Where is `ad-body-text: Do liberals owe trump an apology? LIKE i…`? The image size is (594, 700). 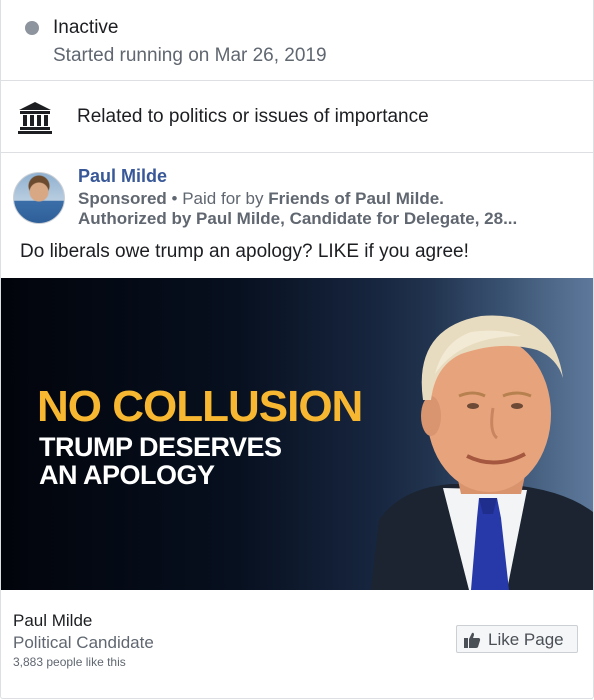 ad-body-text: Do liberals owe trump an apology? LIKE i… is located at coordinates (244, 251).